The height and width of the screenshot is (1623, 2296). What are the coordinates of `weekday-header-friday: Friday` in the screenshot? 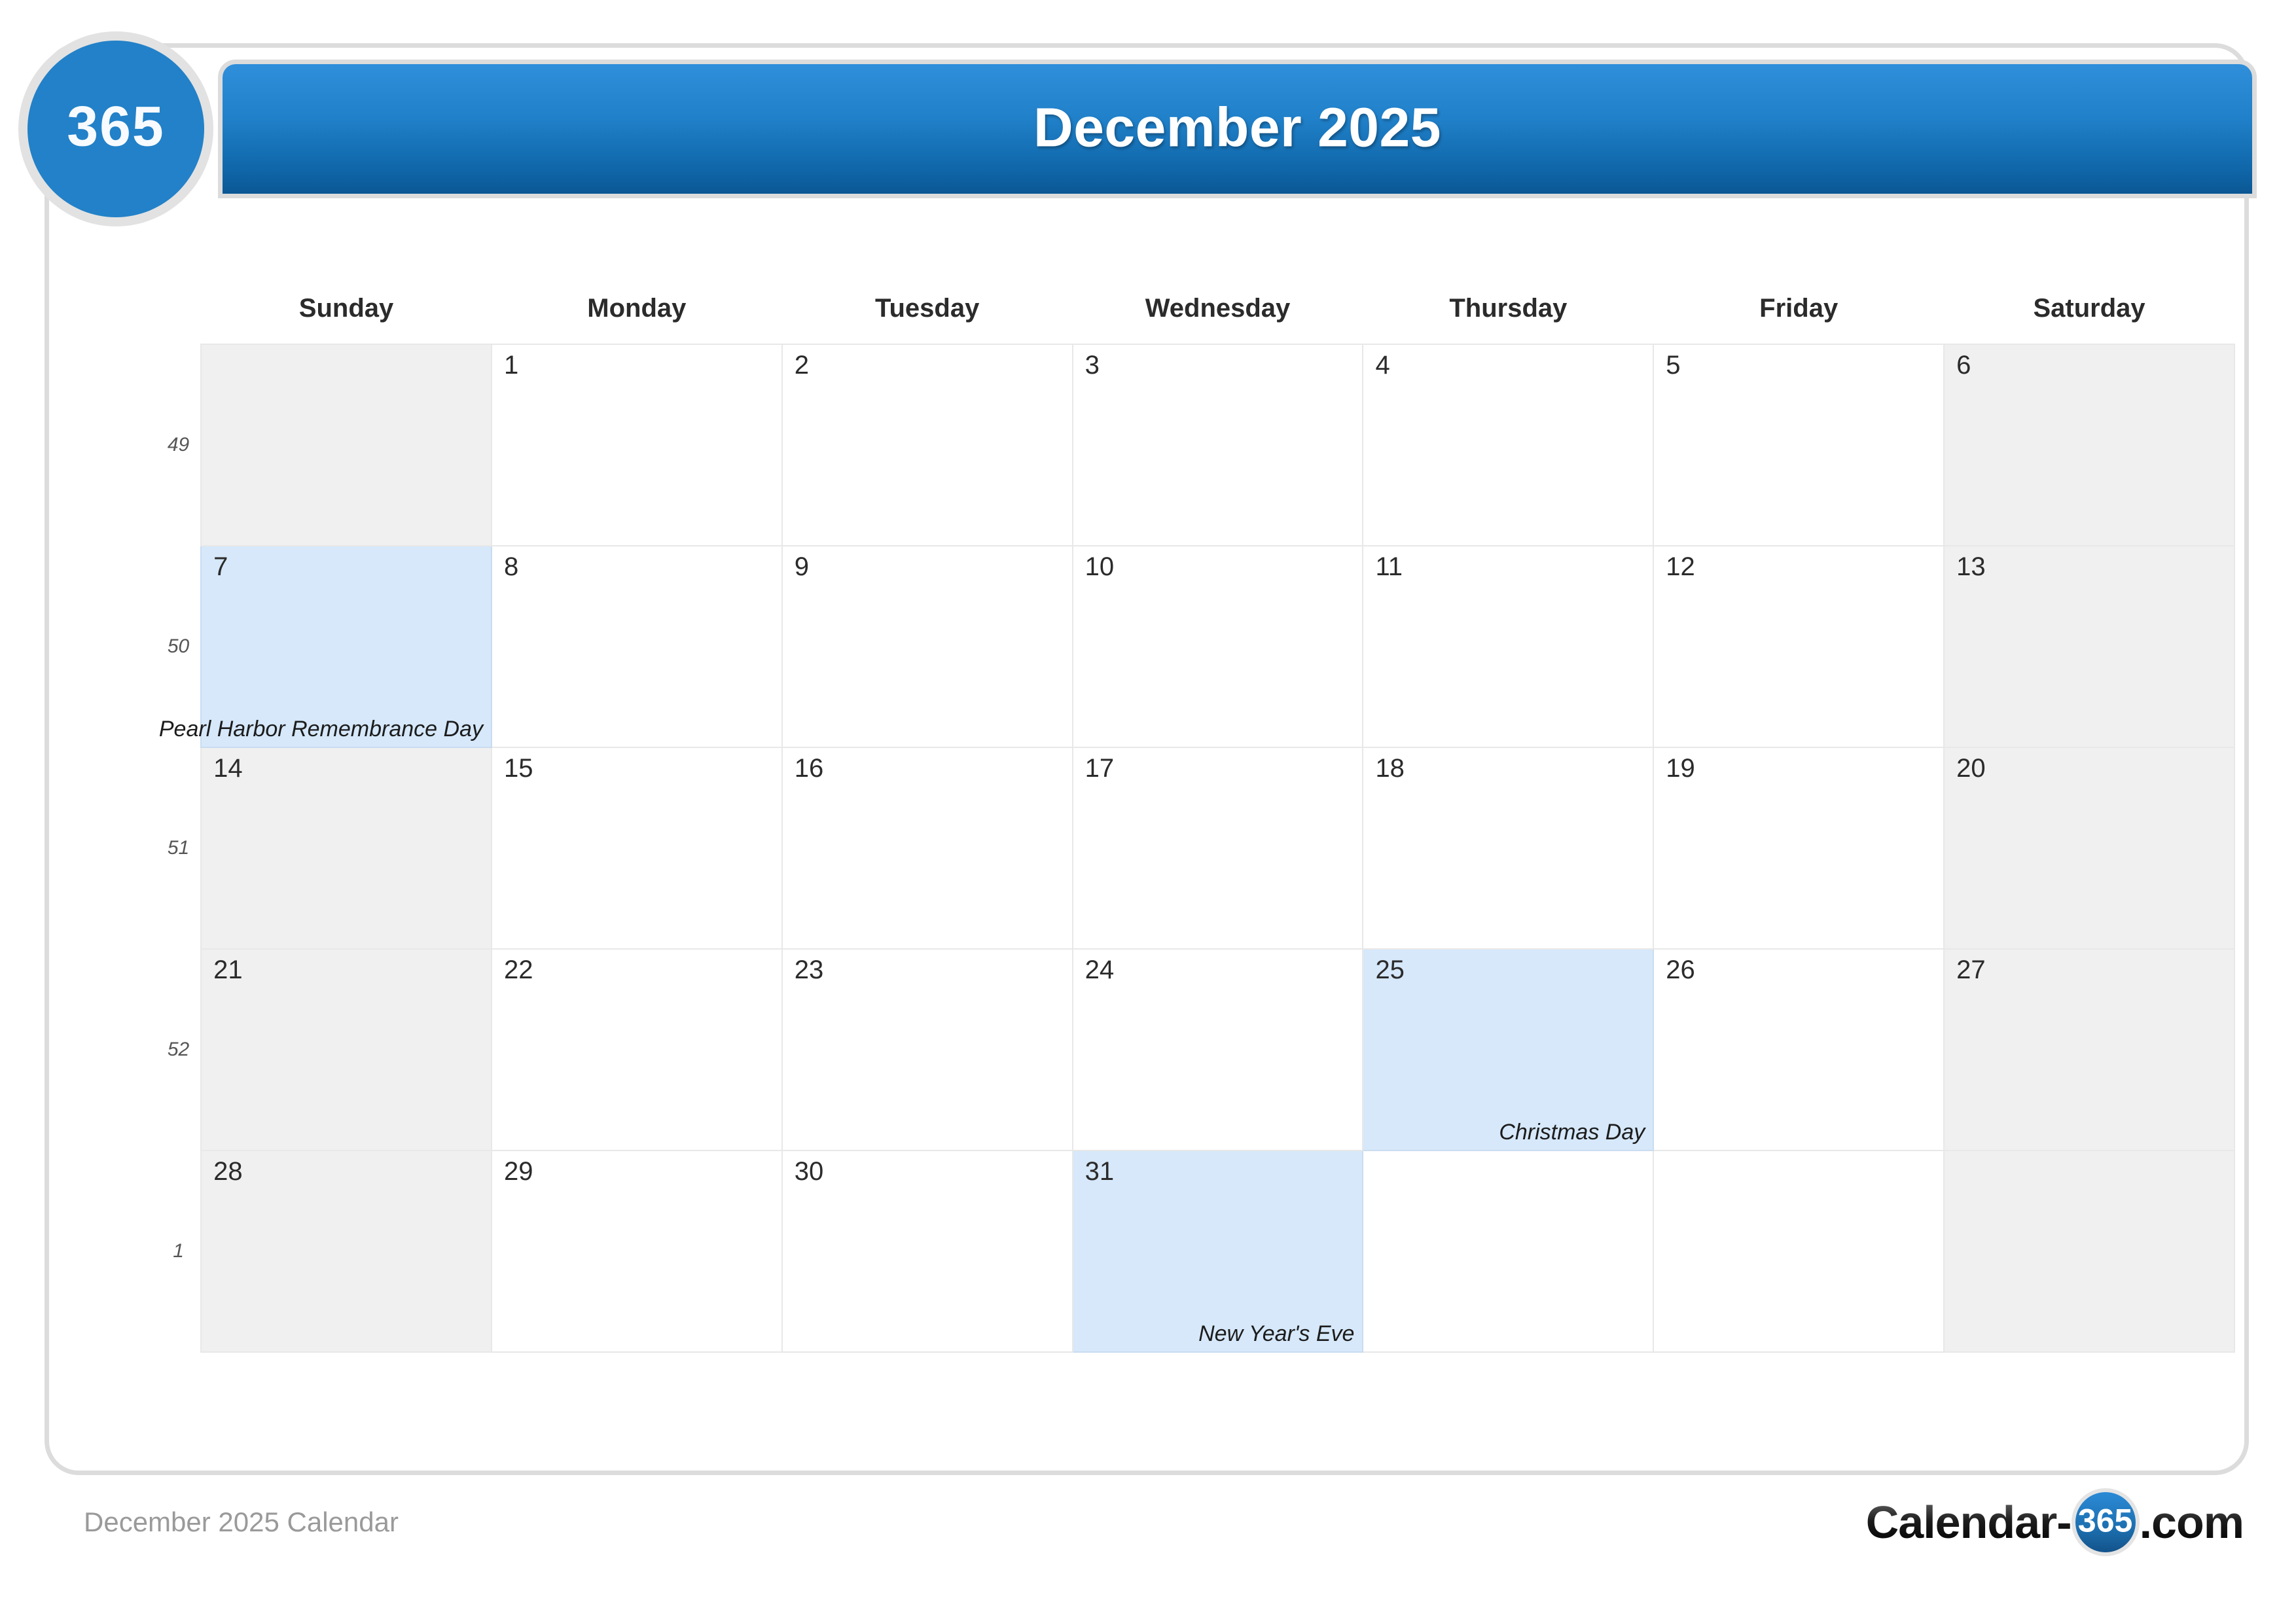 It's located at (1799, 308).